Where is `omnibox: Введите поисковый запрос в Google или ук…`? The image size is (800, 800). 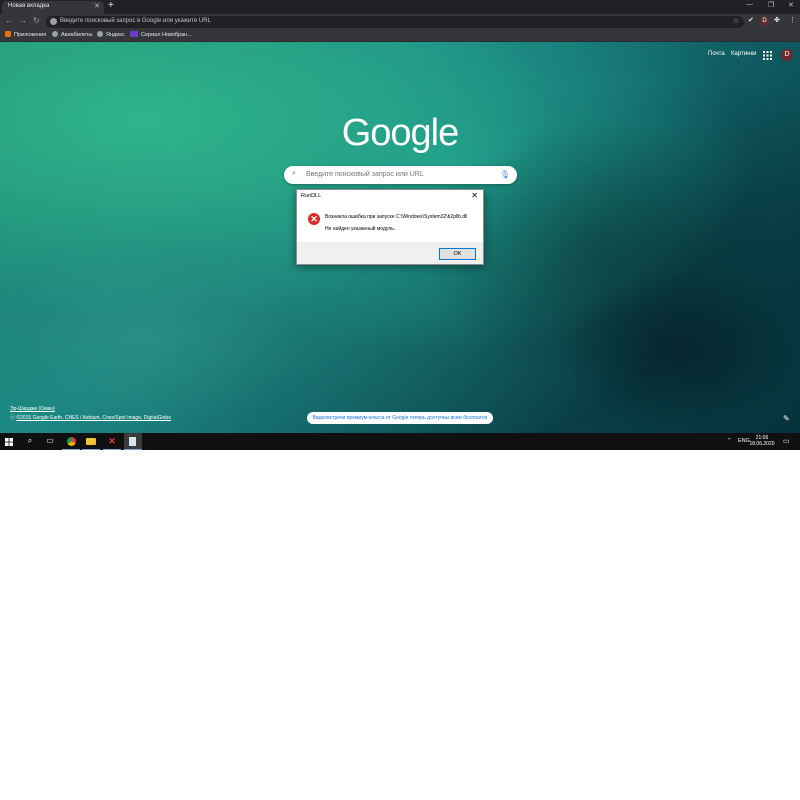 omnibox: Введите поисковый запрос в Google или ук… is located at coordinates (395, 22).